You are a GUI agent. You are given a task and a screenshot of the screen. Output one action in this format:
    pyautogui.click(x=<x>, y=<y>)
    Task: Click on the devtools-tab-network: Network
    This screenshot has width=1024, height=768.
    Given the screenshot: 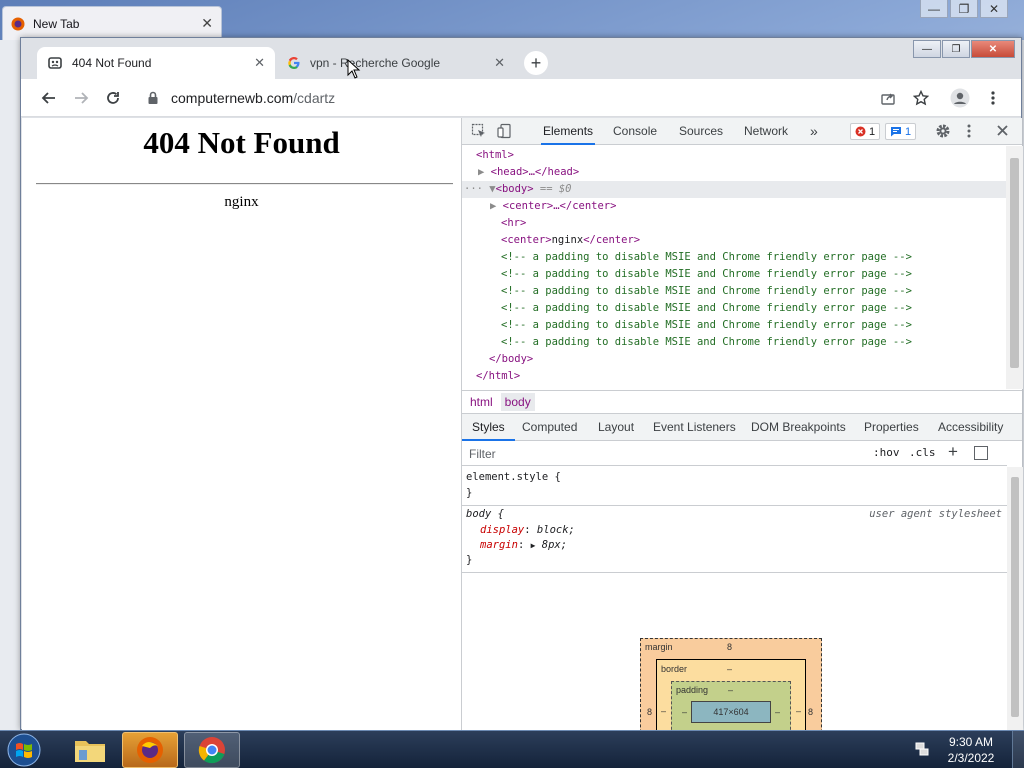 What is the action you would take?
    pyautogui.click(x=766, y=131)
    